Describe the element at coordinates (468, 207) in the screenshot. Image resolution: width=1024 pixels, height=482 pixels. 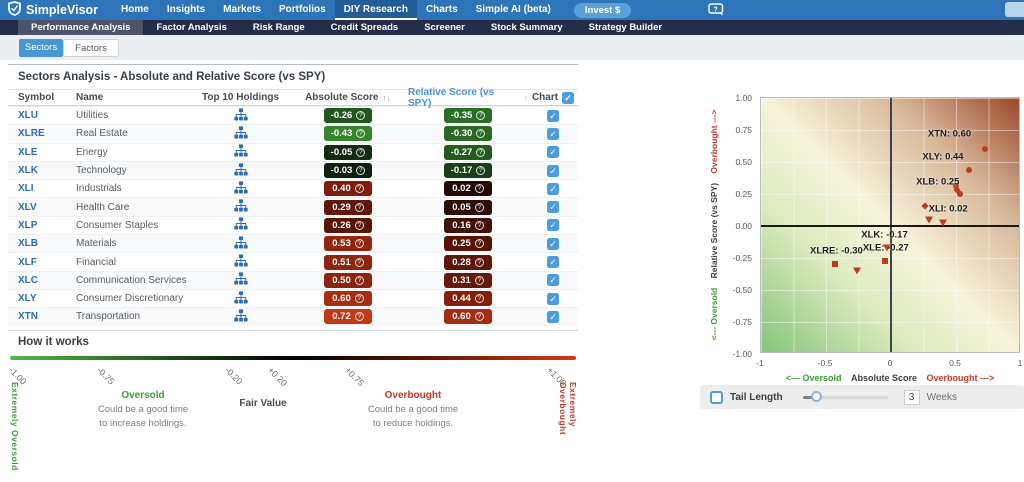
I see `relative-score-badge: 0.05?` at that location.